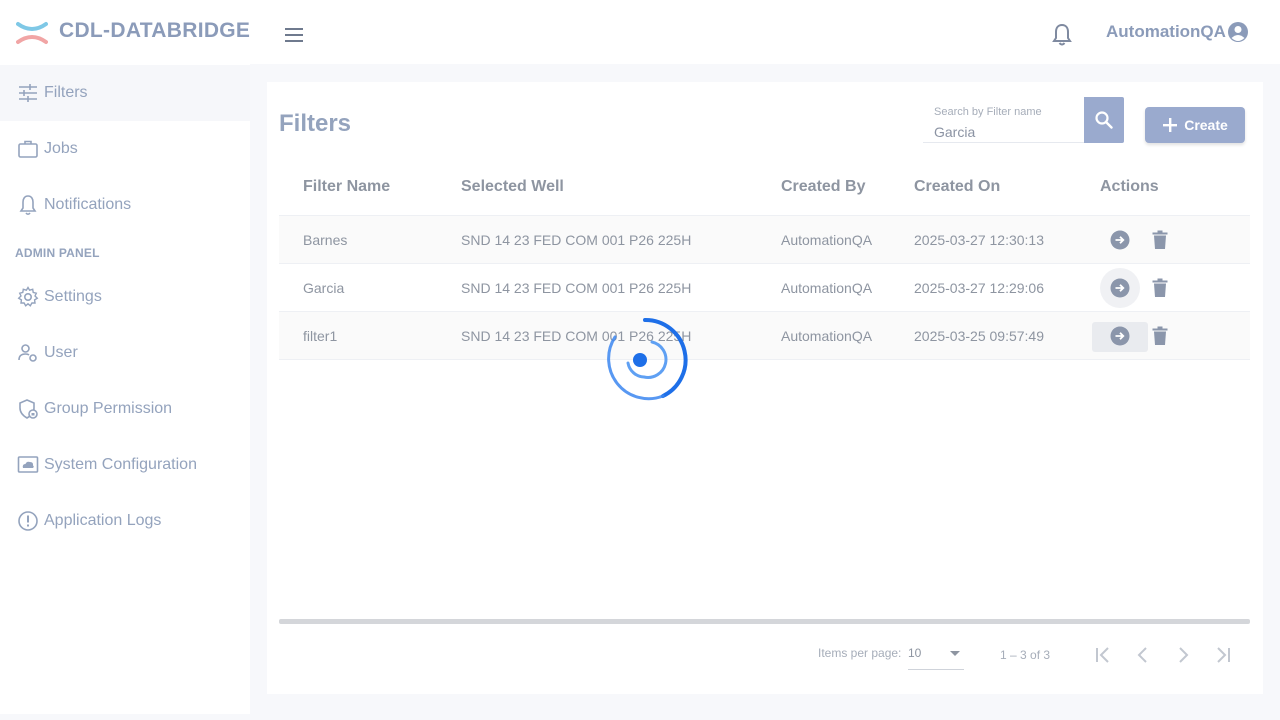 The image size is (1280, 720). Describe the element at coordinates (979, 240) in the screenshot. I see `cell-created-on: 2025-03-27 12:30:13` at that location.